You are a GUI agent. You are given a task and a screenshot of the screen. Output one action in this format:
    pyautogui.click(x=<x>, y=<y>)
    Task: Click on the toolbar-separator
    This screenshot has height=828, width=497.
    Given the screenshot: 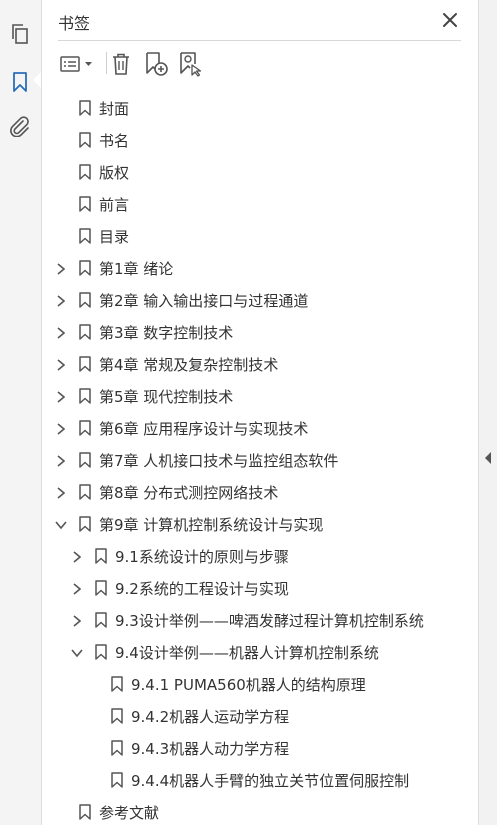 What is the action you would take?
    pyautogui.click(x=106, y=63)
    